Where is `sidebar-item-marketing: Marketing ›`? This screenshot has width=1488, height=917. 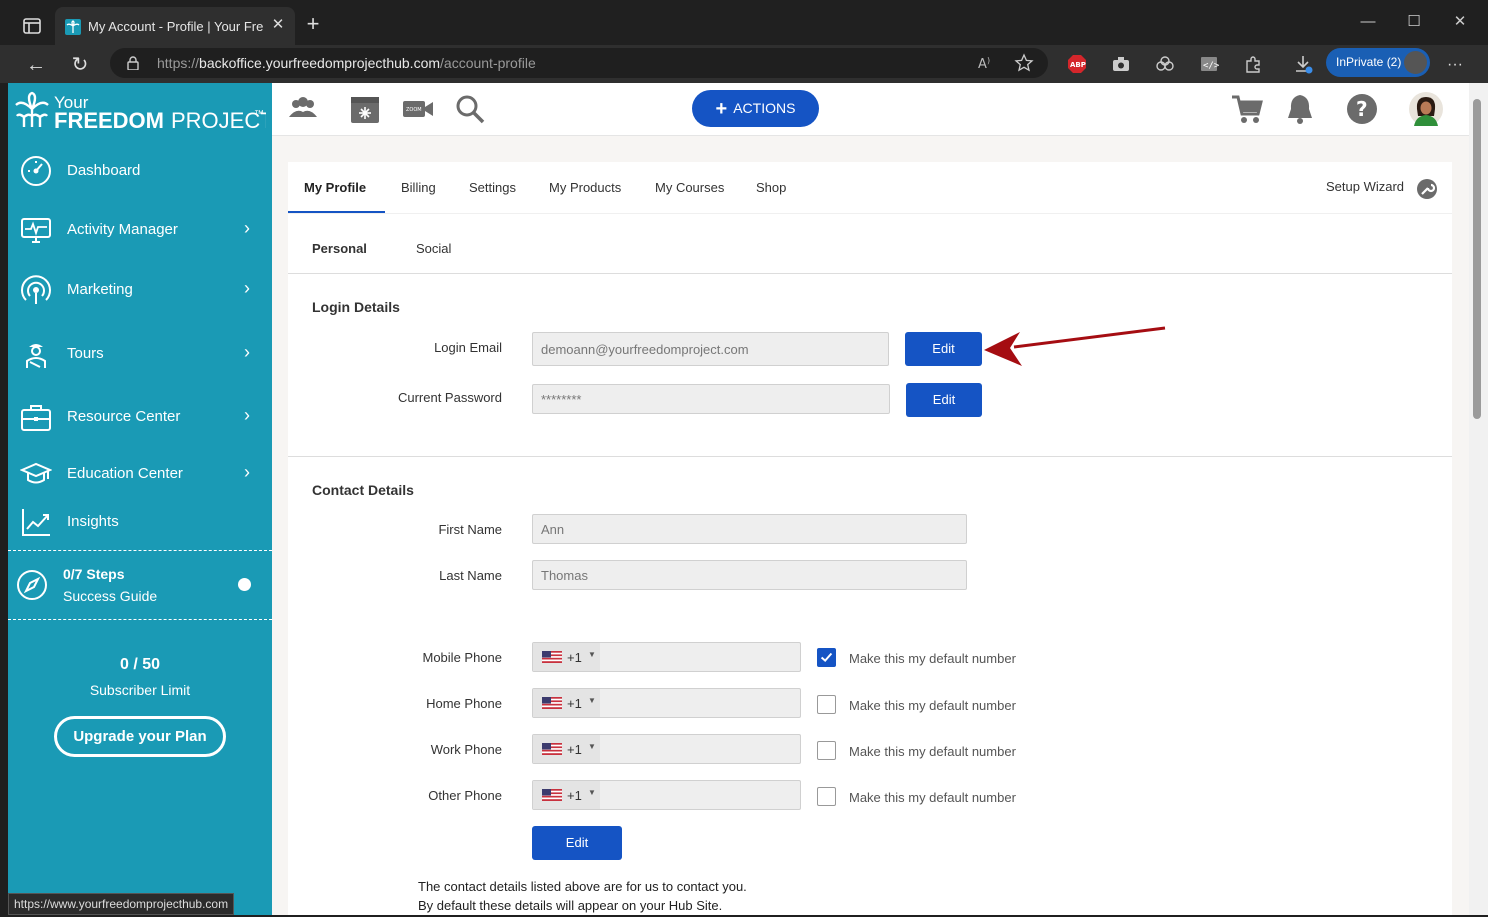 sidebar-item-marketing: Marketing › is located at coordinates (140, 290).